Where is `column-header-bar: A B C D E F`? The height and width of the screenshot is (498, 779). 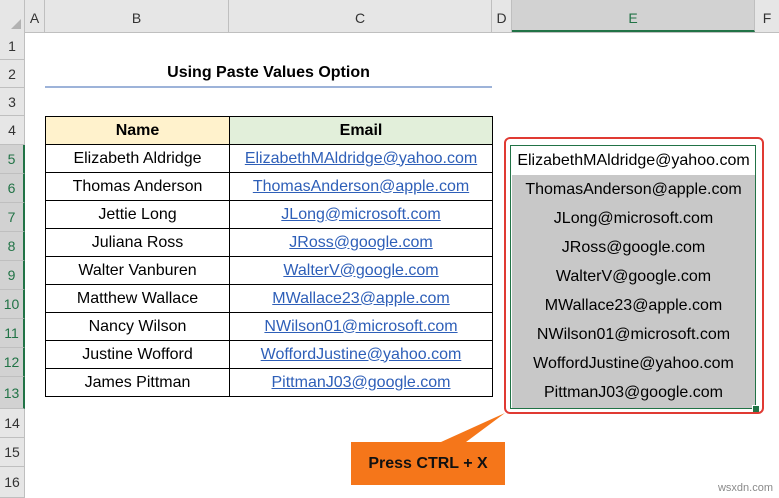 column-header-bar: A B C D E F is located at coordinates (389, 16).